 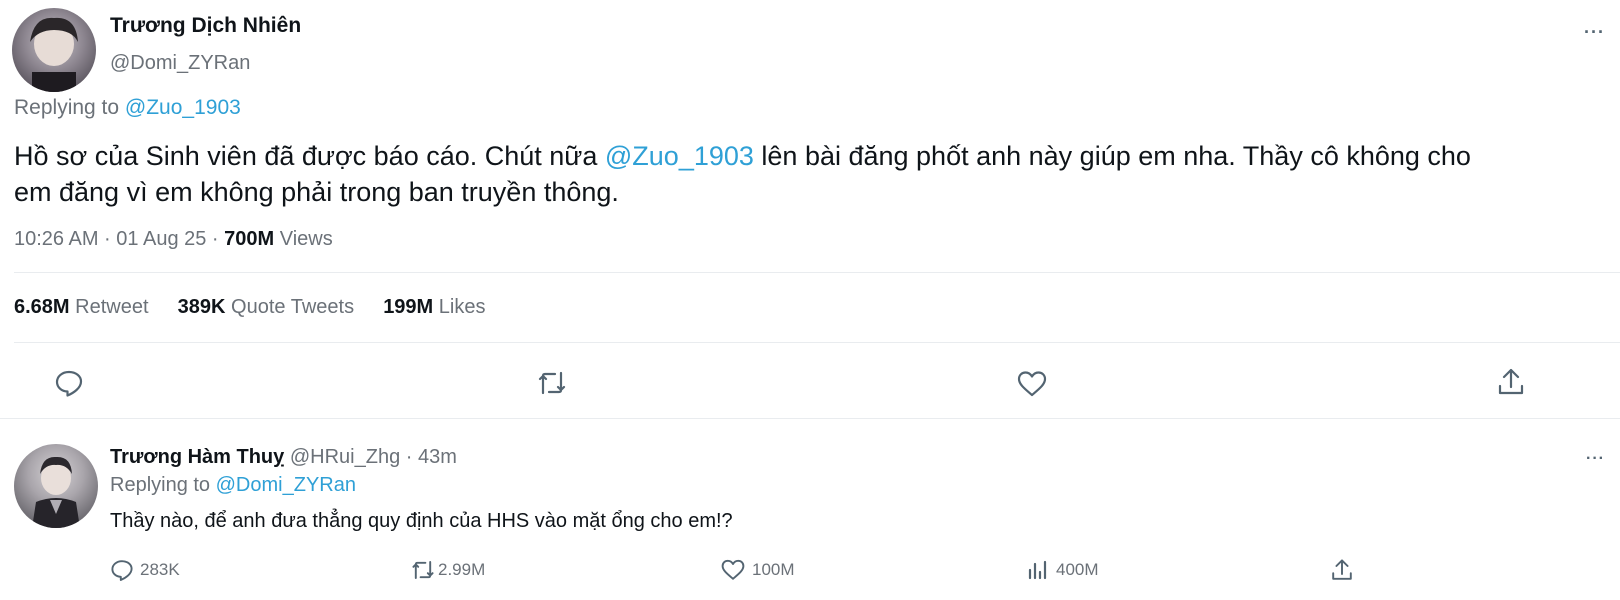 What do you see at coordinates (1038, 570) in the screenshot?
I see `views-bar-chart-icon` at bounding box center [1038, 570].